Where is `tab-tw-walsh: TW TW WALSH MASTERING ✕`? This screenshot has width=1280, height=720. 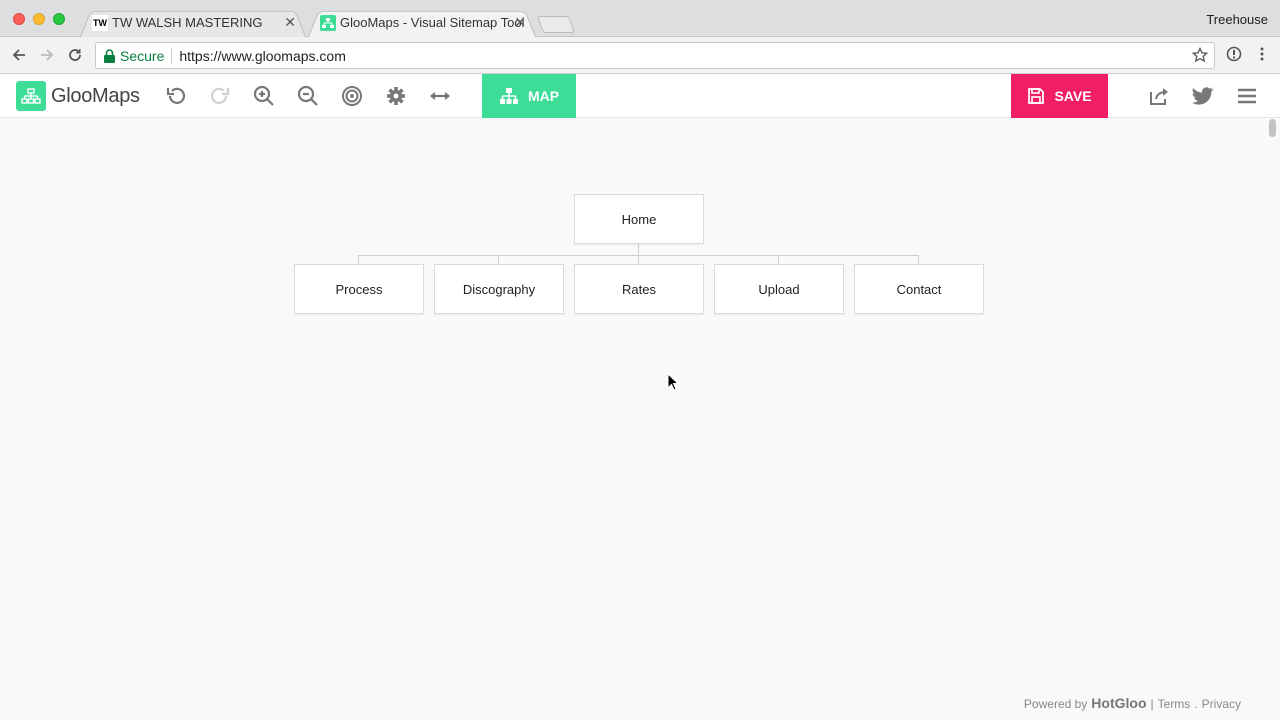 tab-tw-walsh: TW TW WALSH MASTERING ✕ is located at coordinates (193, 22).